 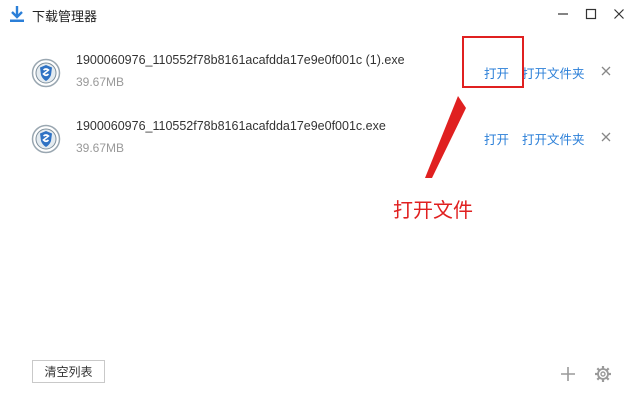 I want to click on title-bar: 下载管理器, so click(x=320, y=14).